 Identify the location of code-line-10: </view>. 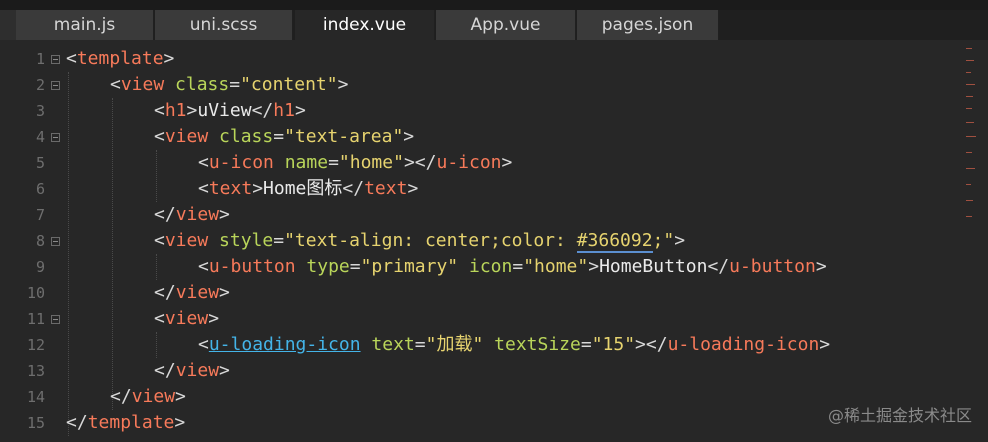
(192, 293).